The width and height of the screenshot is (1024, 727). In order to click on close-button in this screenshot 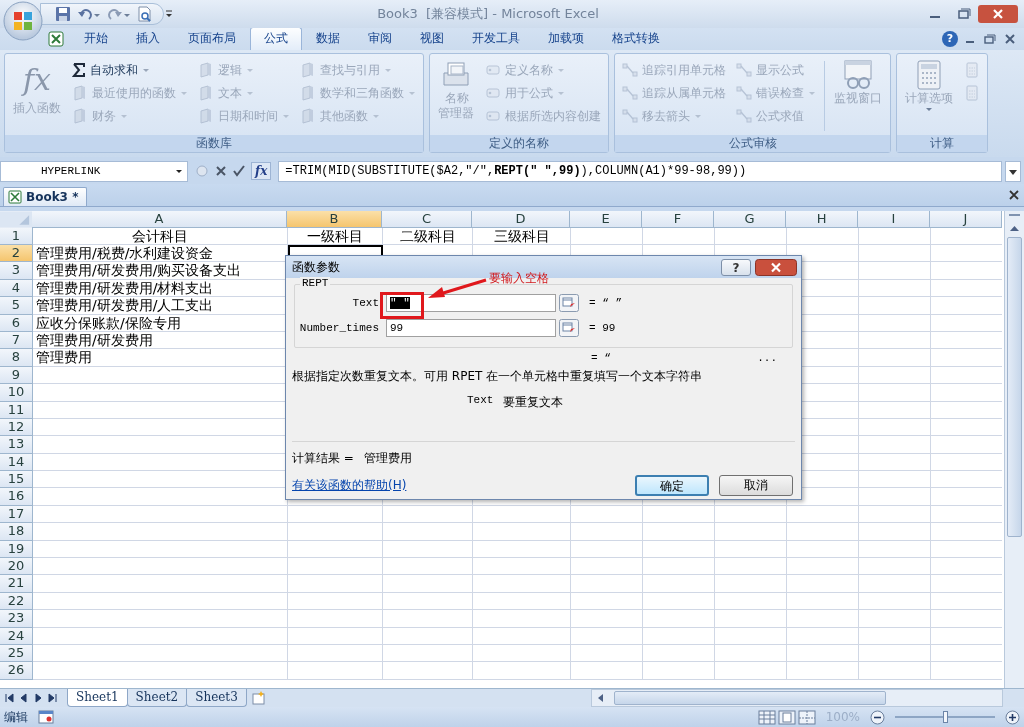, I will do `click(776, 267)`.